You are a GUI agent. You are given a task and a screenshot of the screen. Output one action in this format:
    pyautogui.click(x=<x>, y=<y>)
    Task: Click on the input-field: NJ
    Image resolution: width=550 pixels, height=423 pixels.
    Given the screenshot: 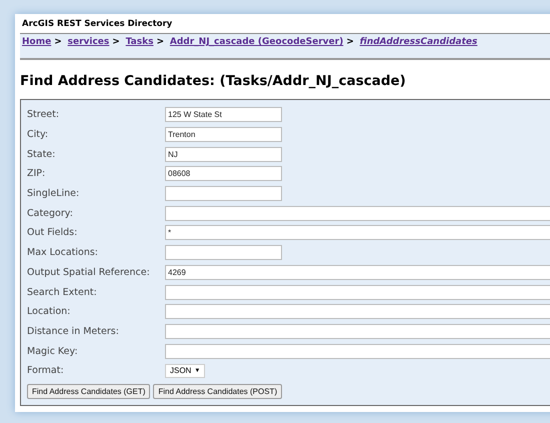 What is the action you would take?
    pyautogui.click(x=223, y=154)
    